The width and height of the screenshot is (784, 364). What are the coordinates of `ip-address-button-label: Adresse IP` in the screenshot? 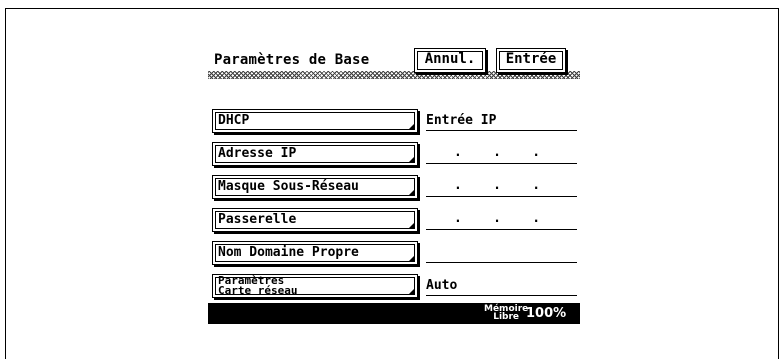 It's located at (257, 153).